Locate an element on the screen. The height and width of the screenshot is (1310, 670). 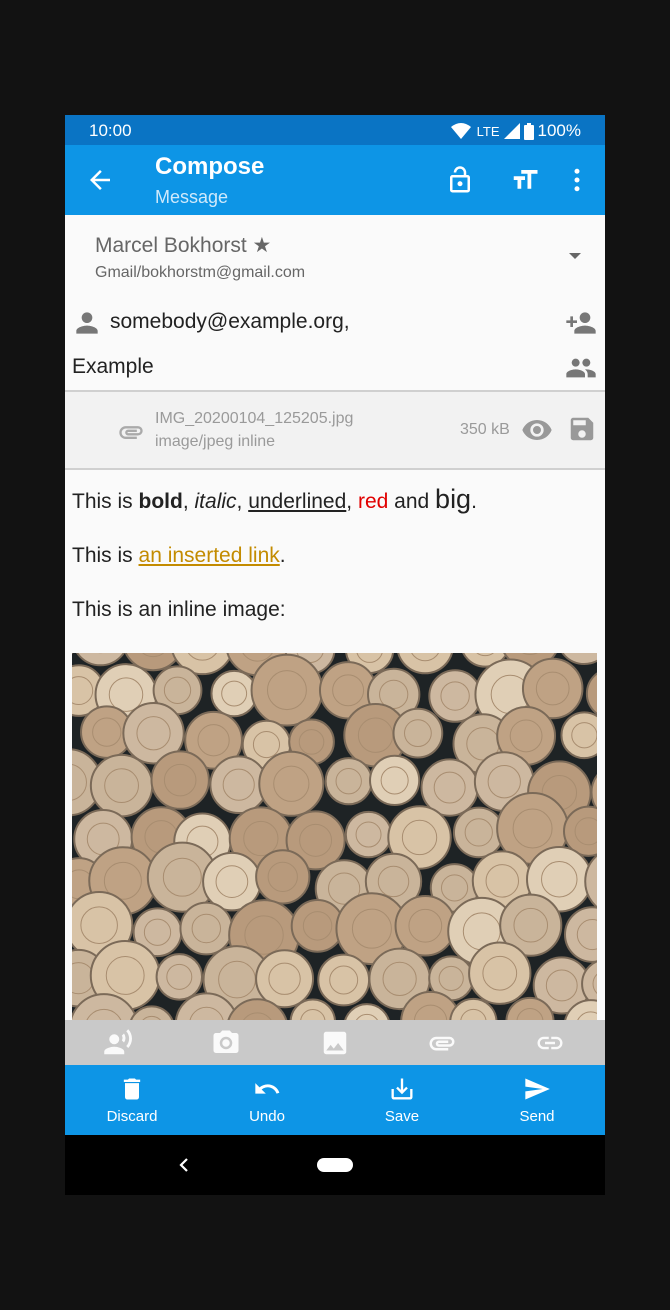
undo-label: Undo is located at coordinates (267, 1116).